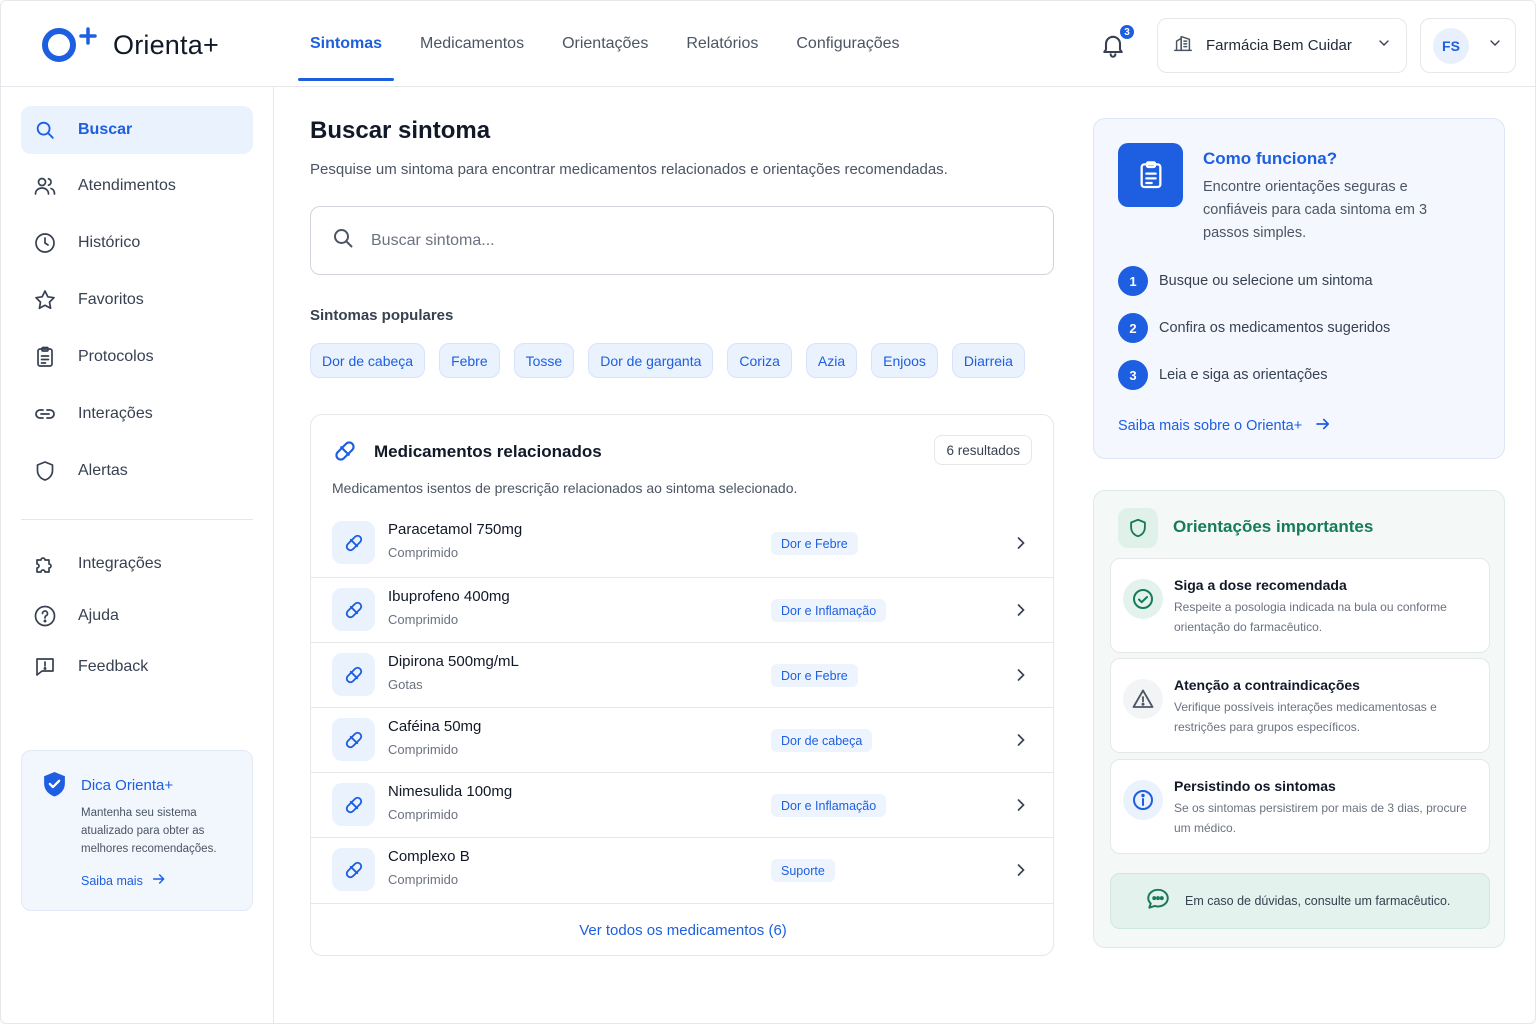 The image size is (1536, 1024). Describe the element at coordinates (45, 667) in the screenshot. I see `message-alert-icon` at that location.